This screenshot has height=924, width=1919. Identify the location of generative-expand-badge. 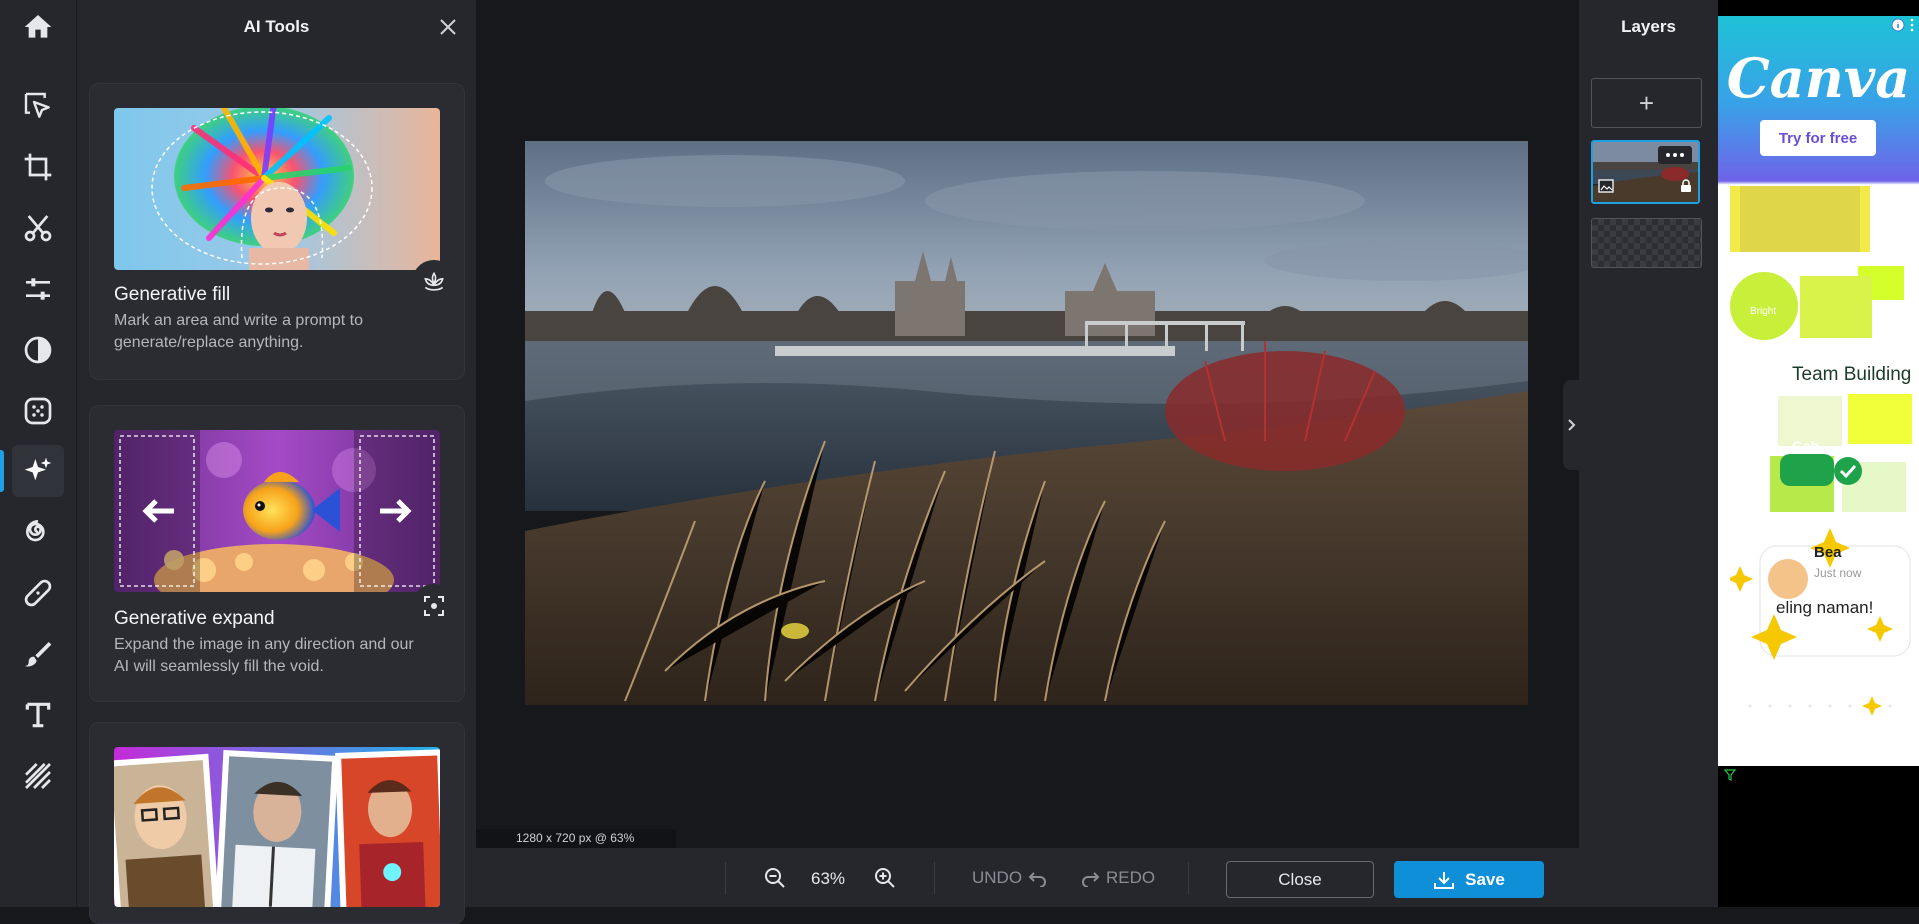
(434, 606).